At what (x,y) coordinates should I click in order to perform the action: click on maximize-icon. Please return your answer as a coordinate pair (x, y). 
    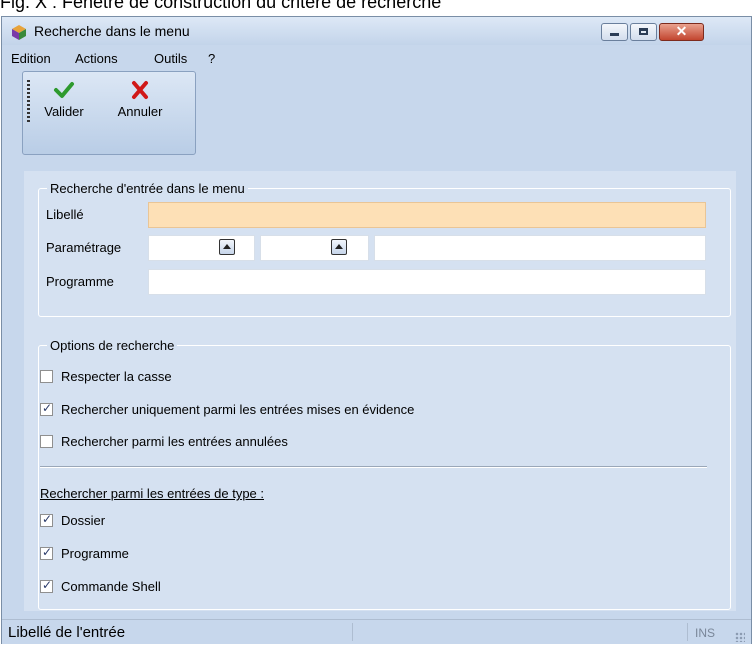
    Looking at the image, I should click on (643, 31).